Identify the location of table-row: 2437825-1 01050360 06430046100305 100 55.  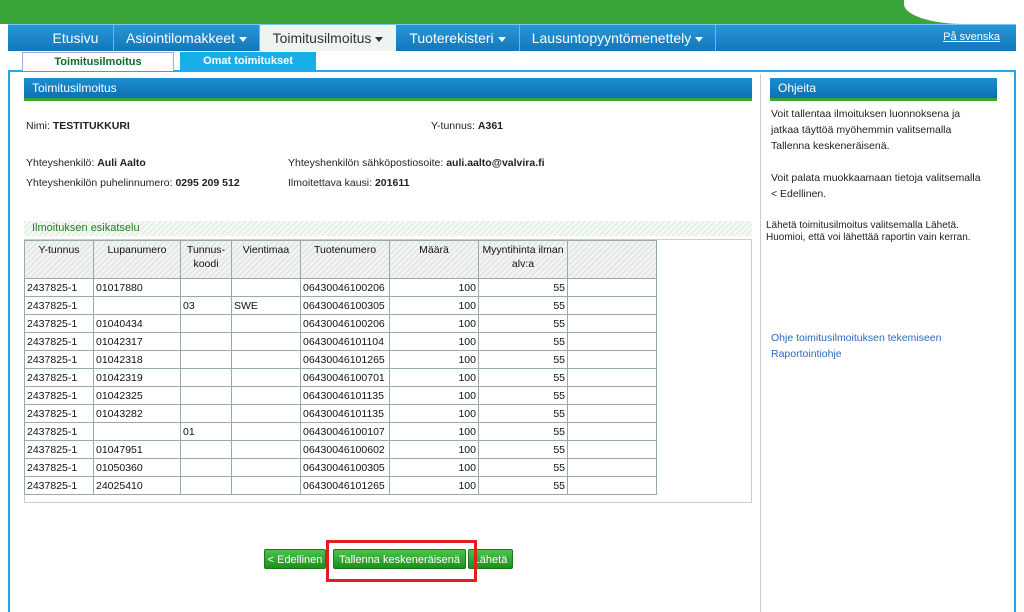
(340, 467).